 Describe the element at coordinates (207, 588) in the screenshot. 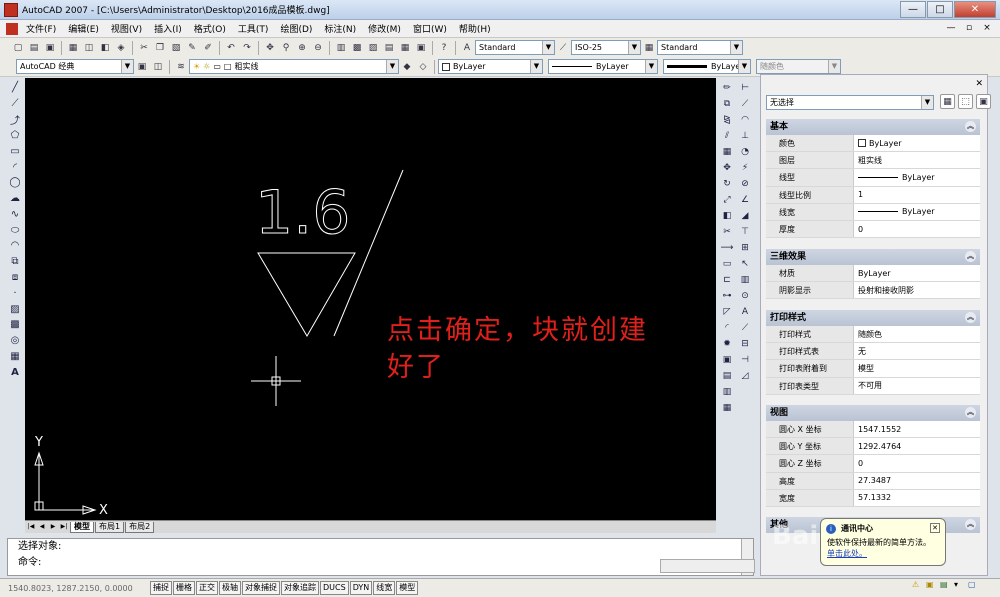

I see `ortho-toggle: 正交` at that location.